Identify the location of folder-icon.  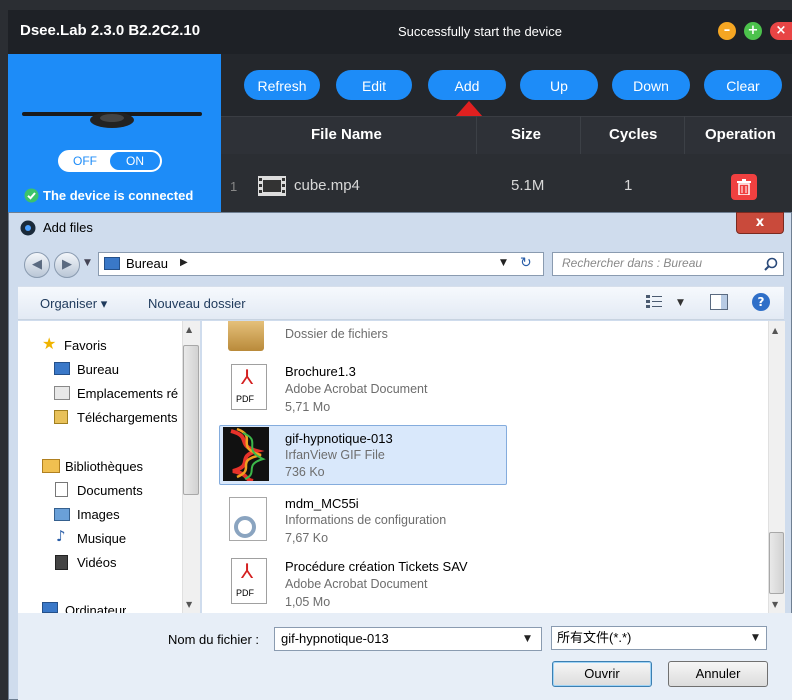
(246, 336).